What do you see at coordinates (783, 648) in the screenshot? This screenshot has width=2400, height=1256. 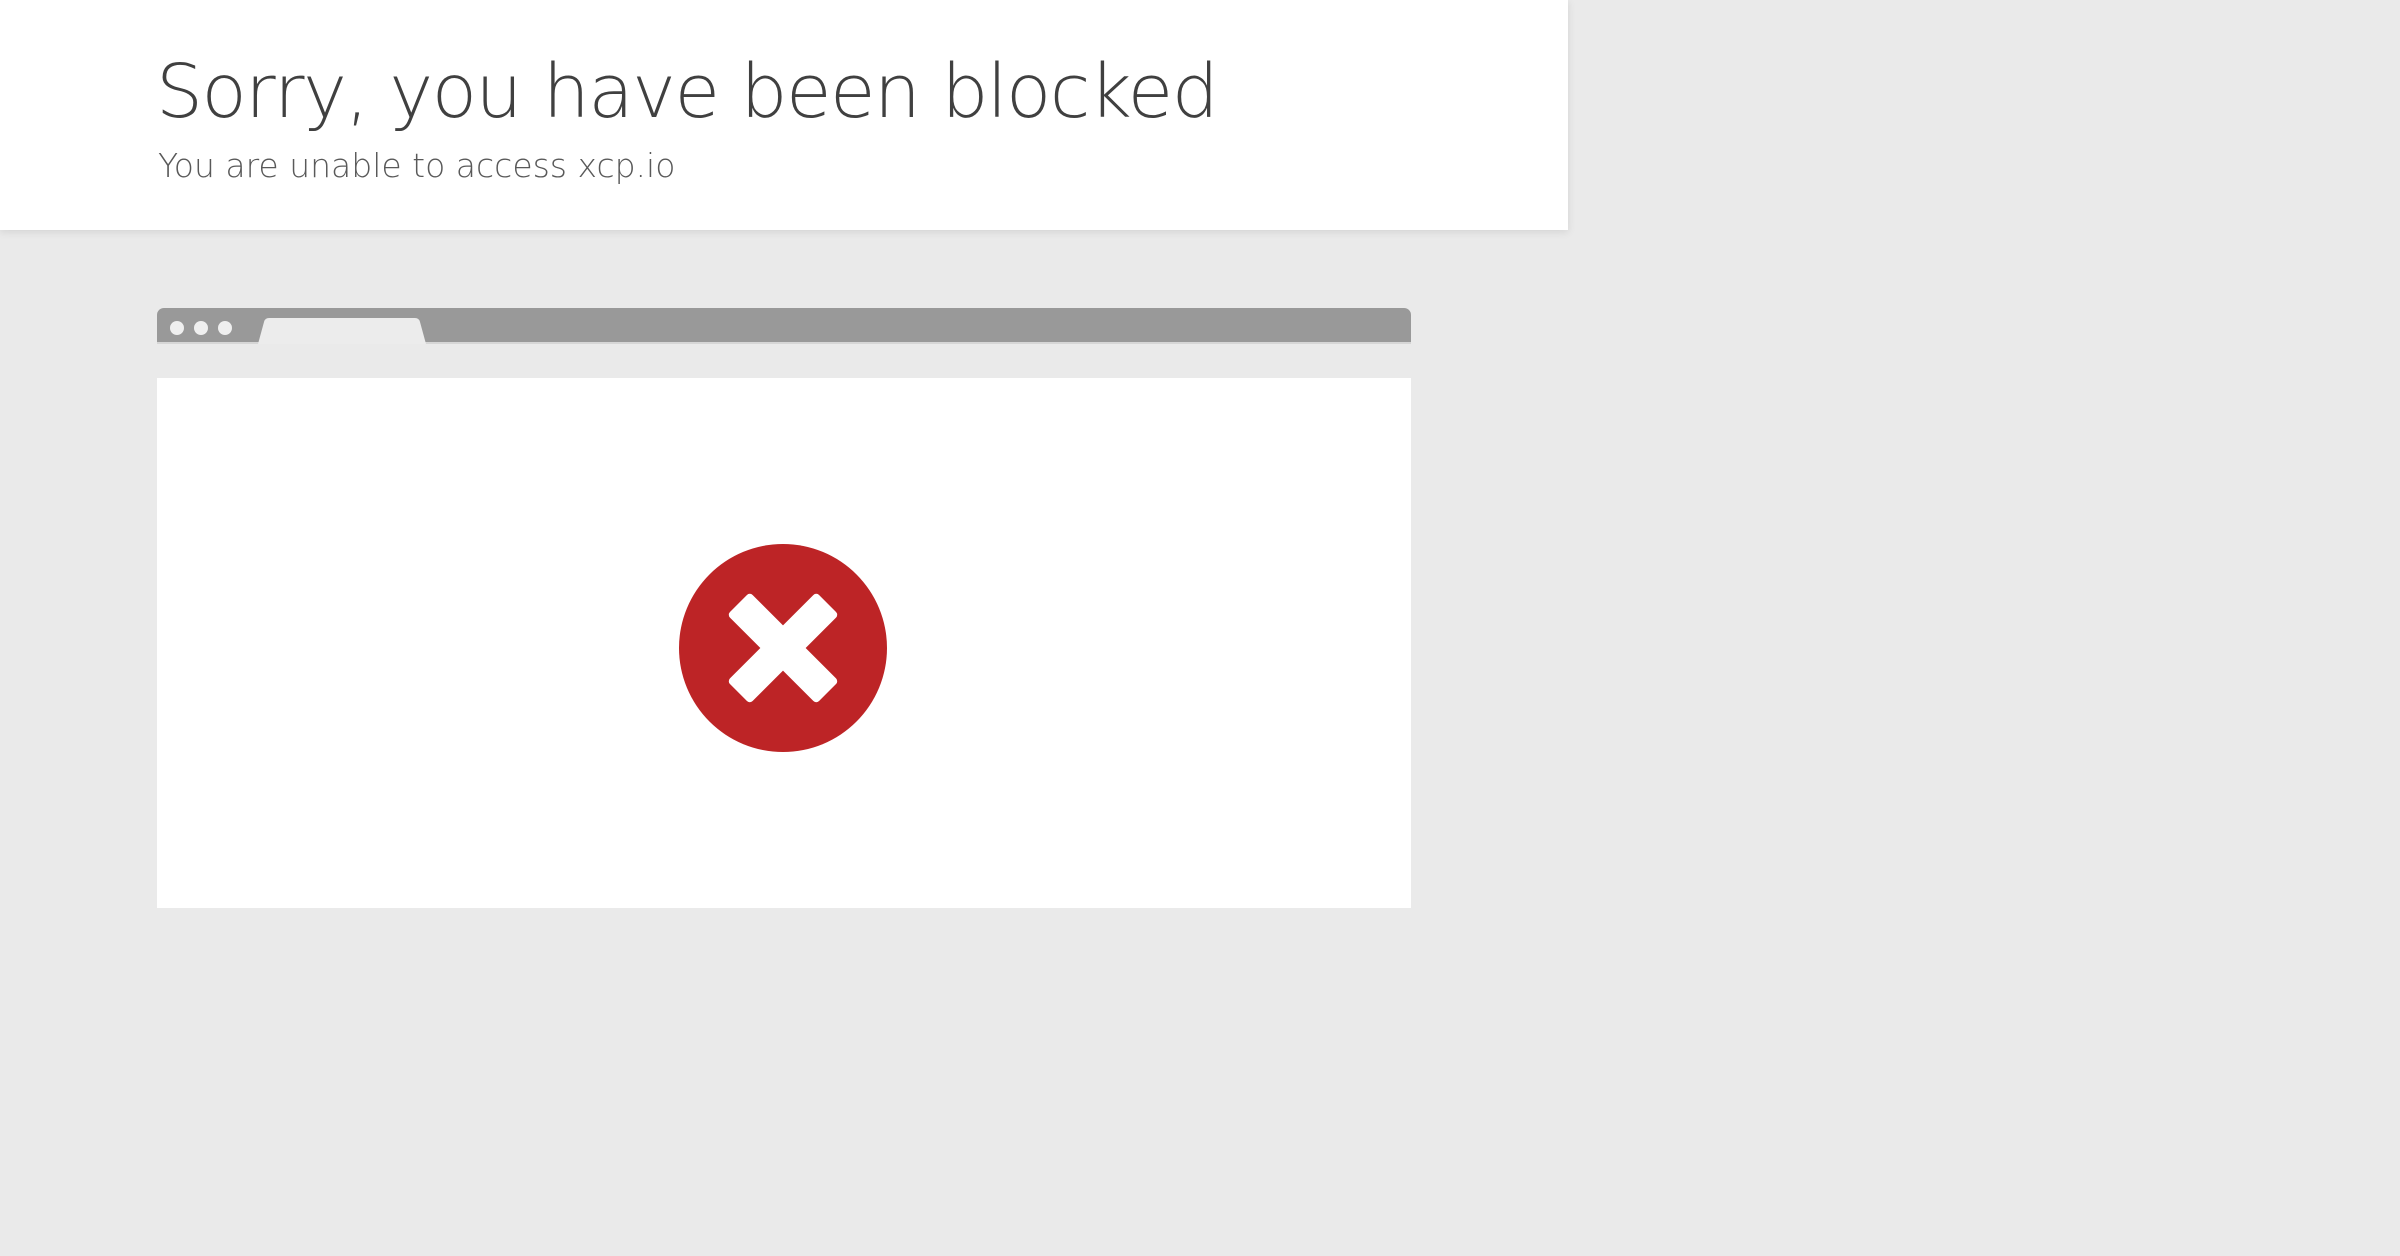 I see `error-x-circle-icon` at bounding box center [783, 648].